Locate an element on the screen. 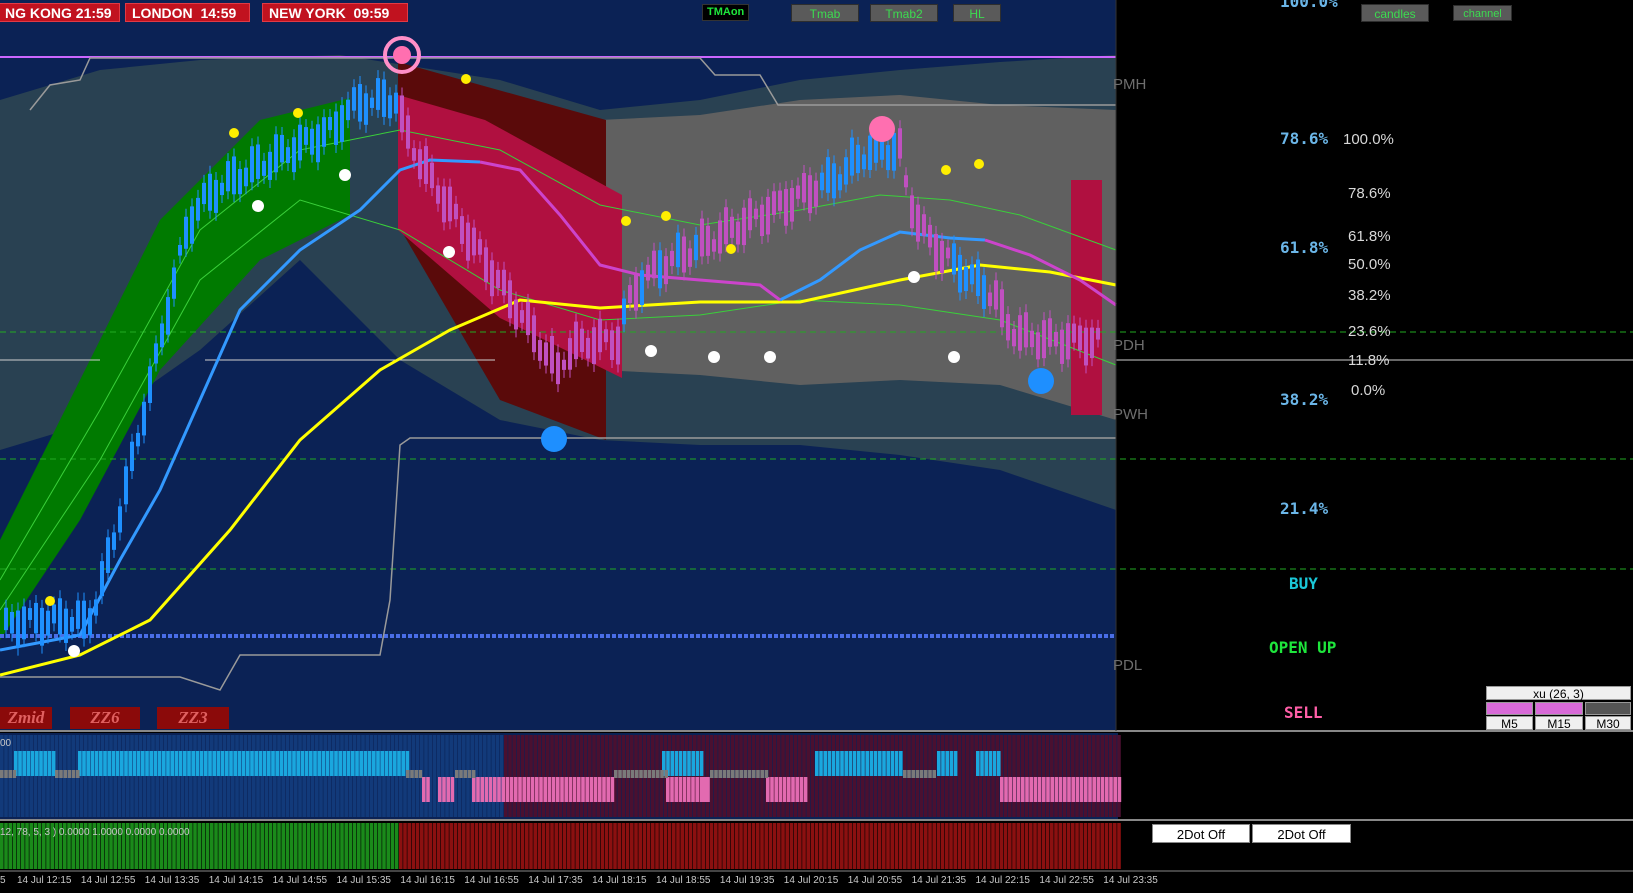 This screenshot has width=1633, height=893. zz3-button: ZZ3 is located at coordinates (193, 718).